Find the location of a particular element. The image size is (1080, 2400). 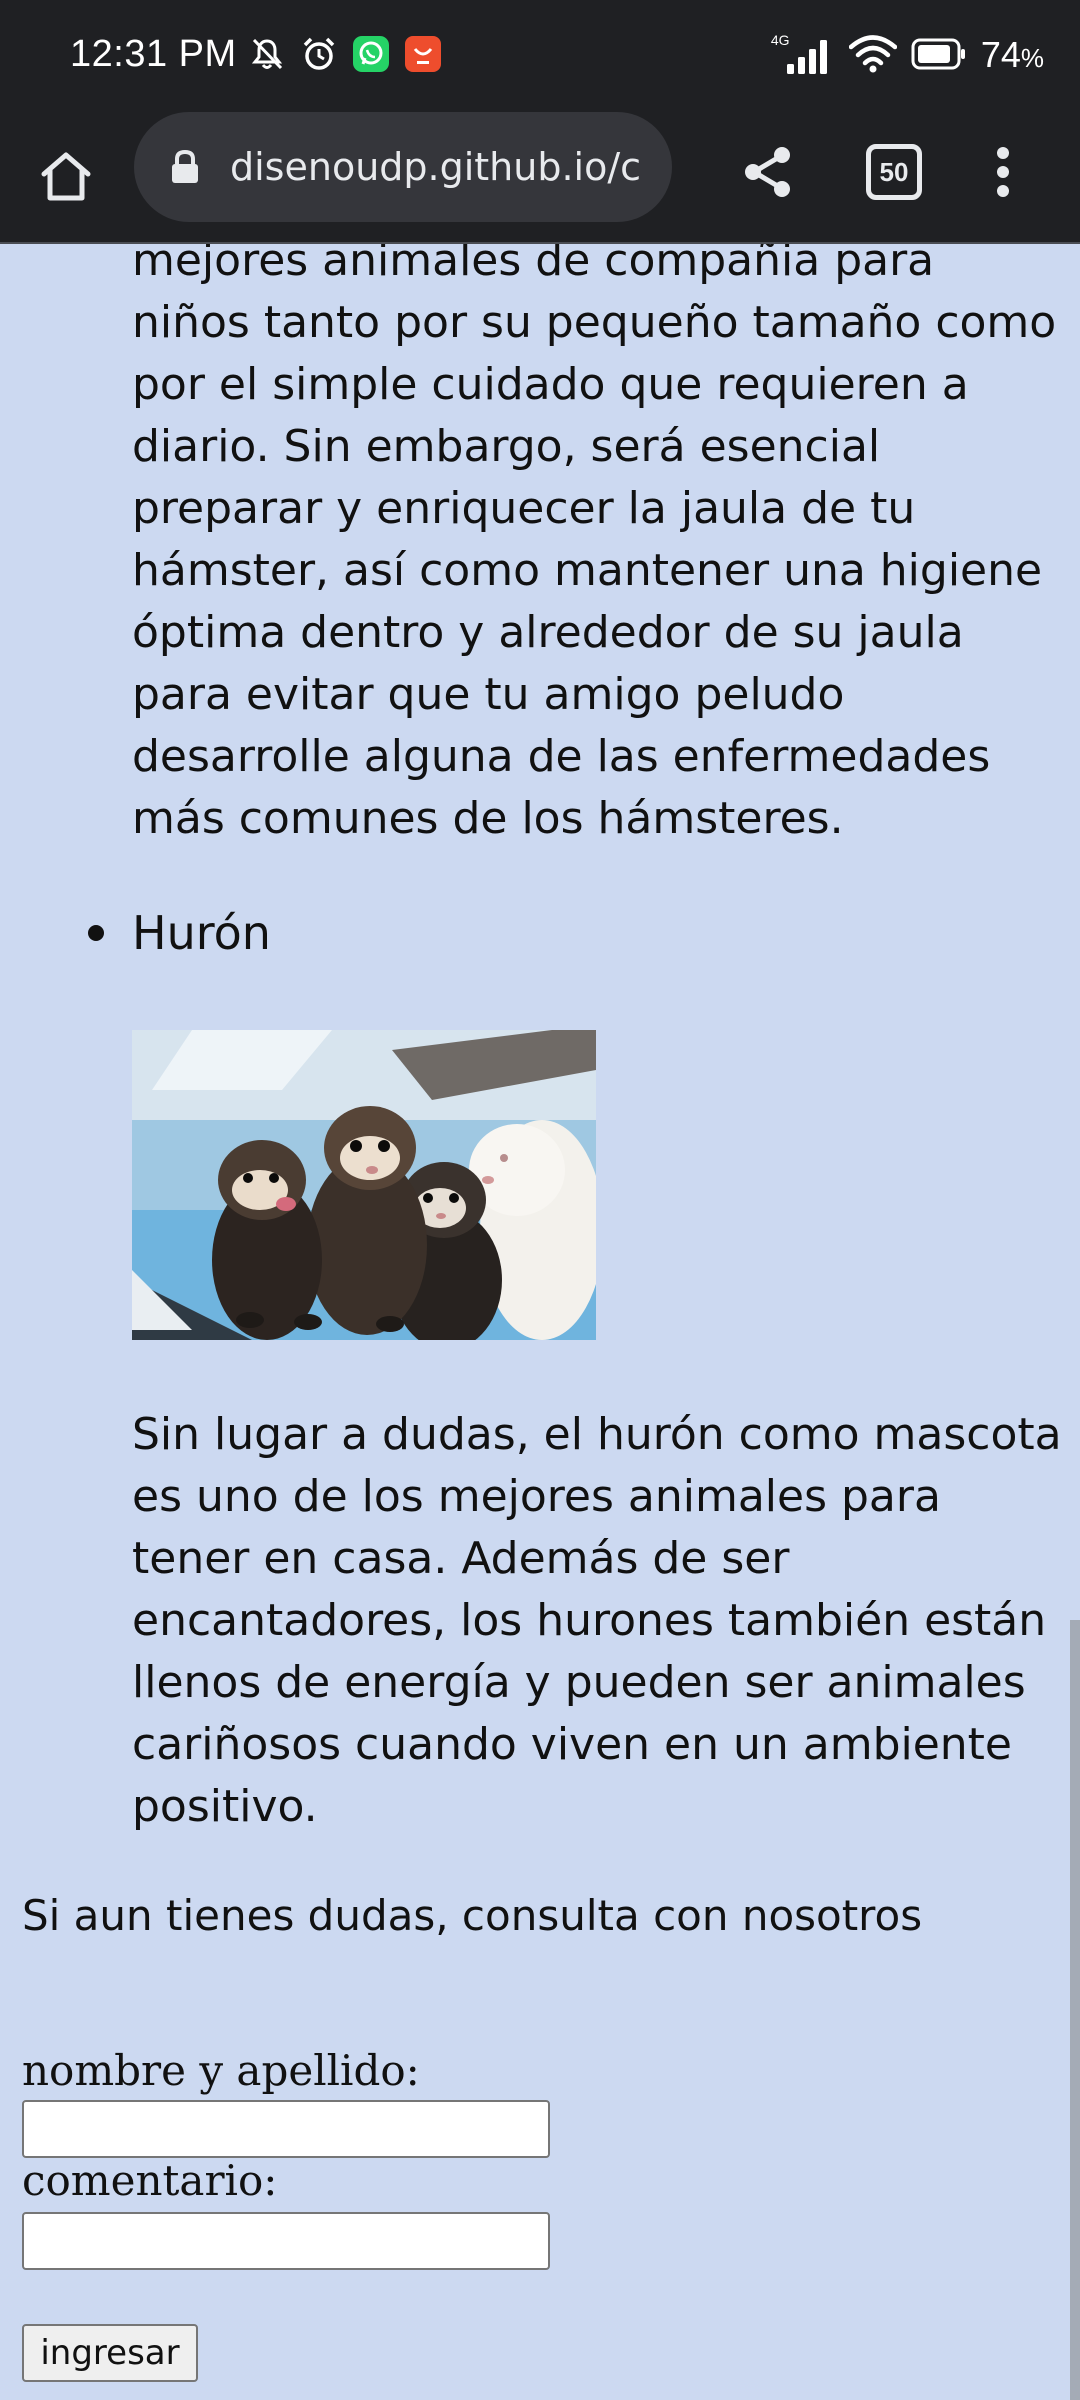

notification-app-icon is located at coordinates (423, 56).